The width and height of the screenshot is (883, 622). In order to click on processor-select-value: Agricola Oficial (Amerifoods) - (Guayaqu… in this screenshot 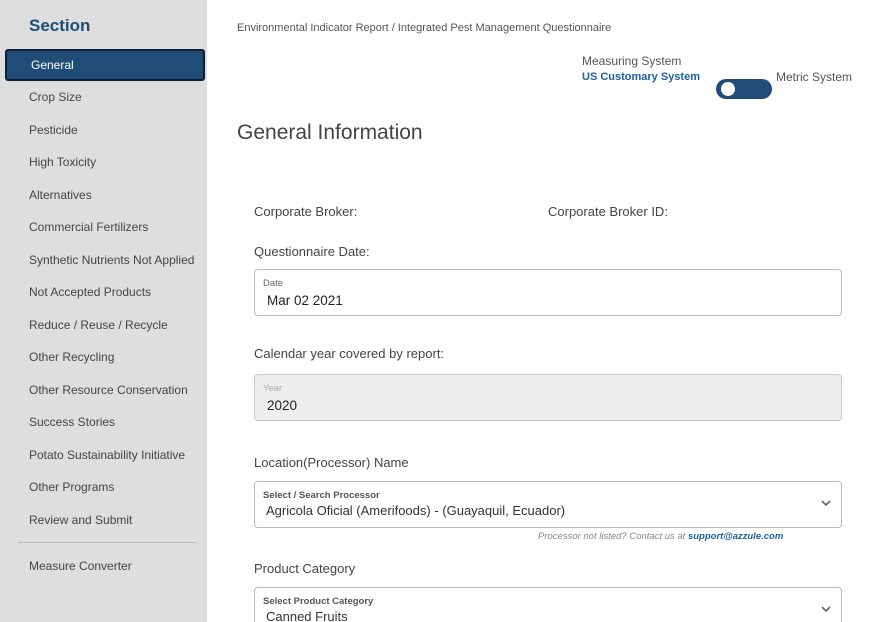, I will do `click(416, 510)`.